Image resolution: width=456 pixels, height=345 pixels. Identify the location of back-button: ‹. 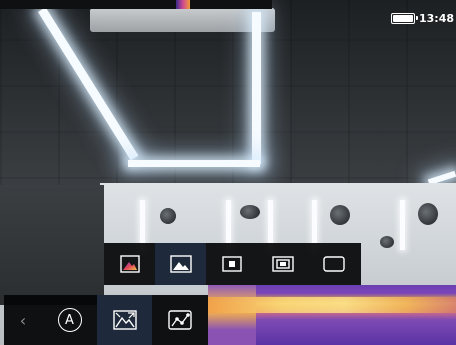
(23, 320).